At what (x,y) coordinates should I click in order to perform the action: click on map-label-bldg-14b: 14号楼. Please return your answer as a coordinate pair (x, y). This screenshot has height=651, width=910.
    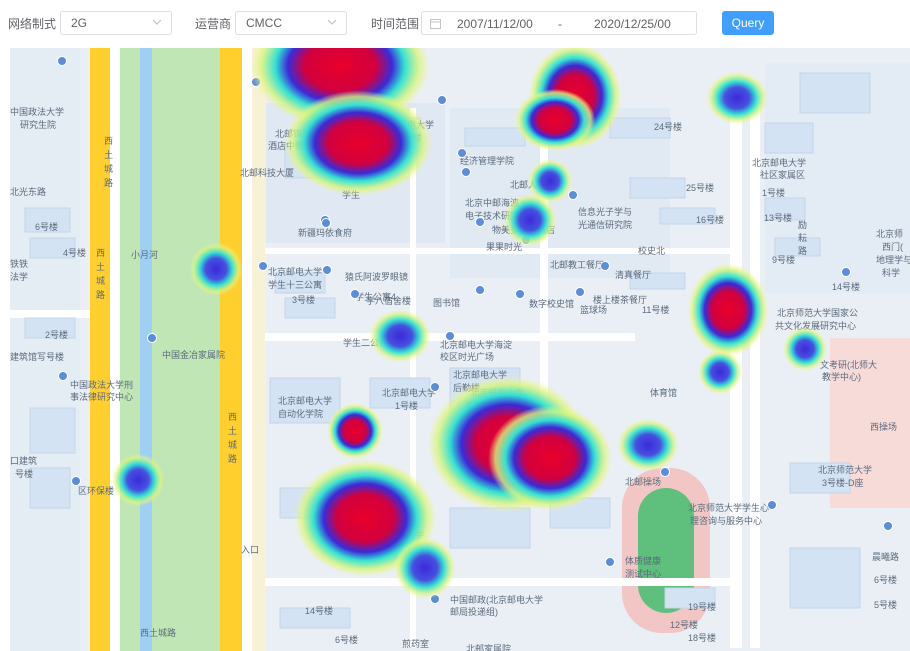
    Looking at the image, I should click on (846, 286).